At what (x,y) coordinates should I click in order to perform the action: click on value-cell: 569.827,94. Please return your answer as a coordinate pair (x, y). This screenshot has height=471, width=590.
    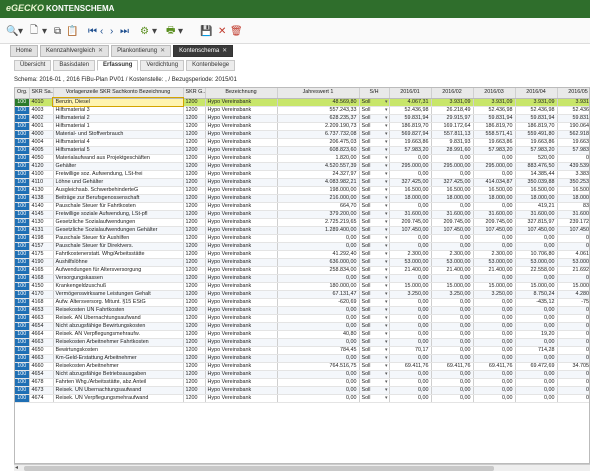
    Looking at the image, I should click on (410, 134).